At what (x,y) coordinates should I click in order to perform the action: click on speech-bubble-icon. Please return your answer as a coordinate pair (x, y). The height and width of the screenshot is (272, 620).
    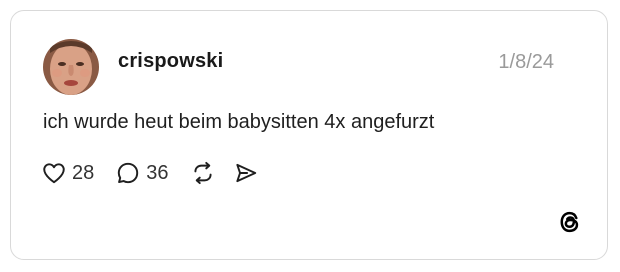
    Looking at the image, I should click on (128, 173).